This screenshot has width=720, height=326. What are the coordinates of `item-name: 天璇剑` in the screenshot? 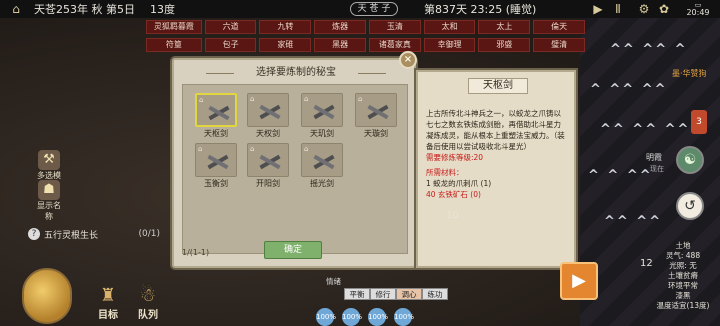 It's located at (376, 133).